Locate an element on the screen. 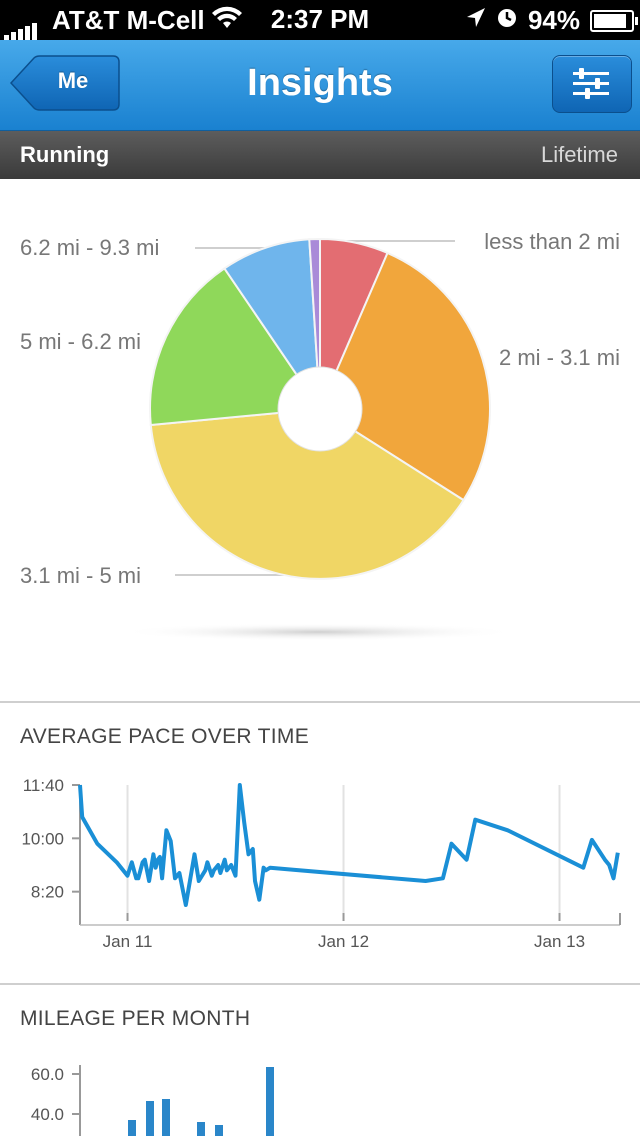 Image resolution: width=640 pixels, height=1136 pixels. y-tick-label: 10:00 is located at coordinates (42, 838).